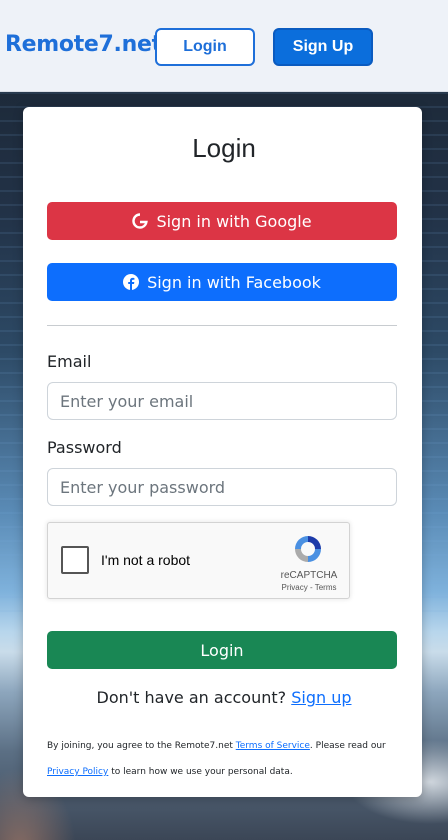 The width and height of the screenshot is (448, 840). I want to click on privacy-policy-link: Privacy Policy, so click(77, 772).